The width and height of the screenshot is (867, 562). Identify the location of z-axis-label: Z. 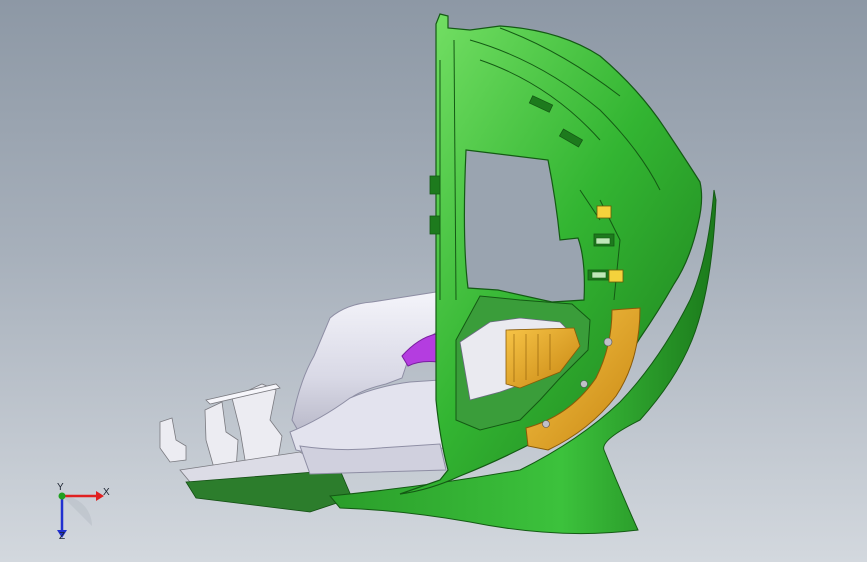
(62, 536).